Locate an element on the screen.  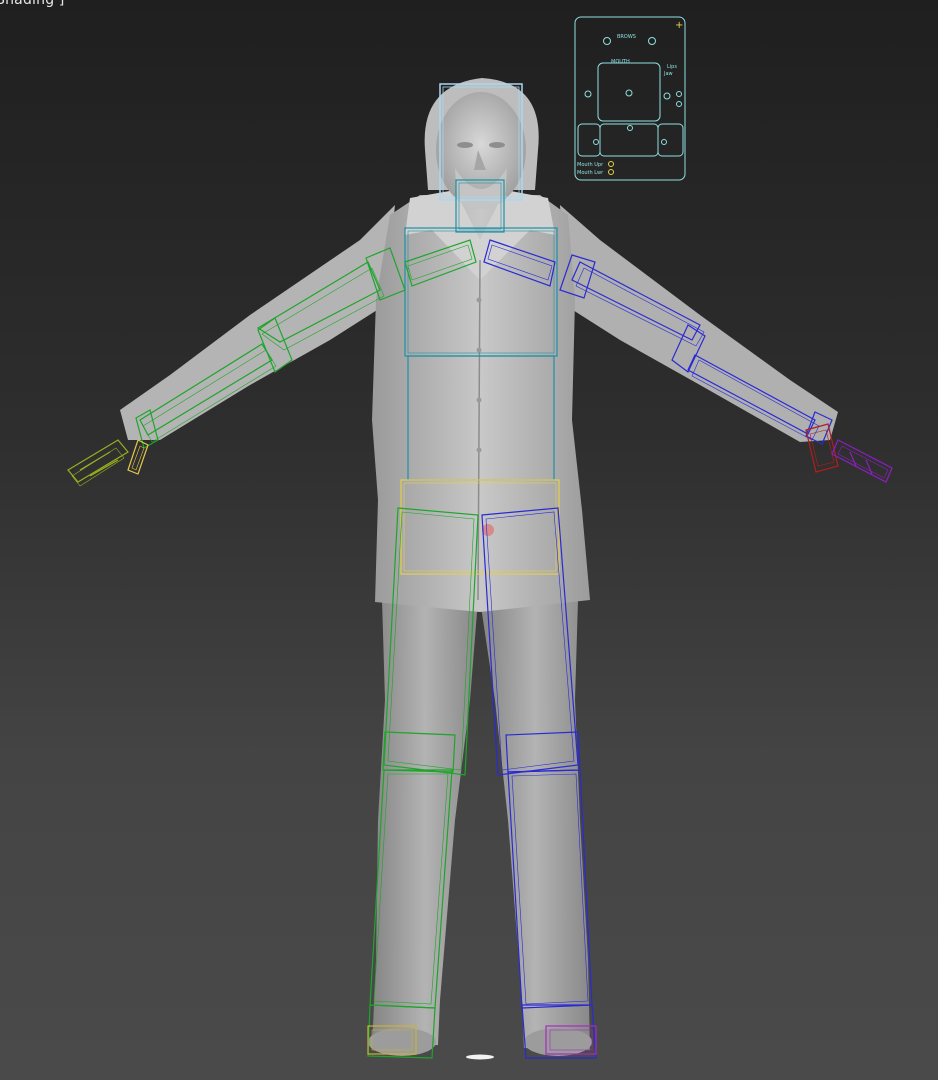
lip-lower-control is located at coordinates (679, 104).